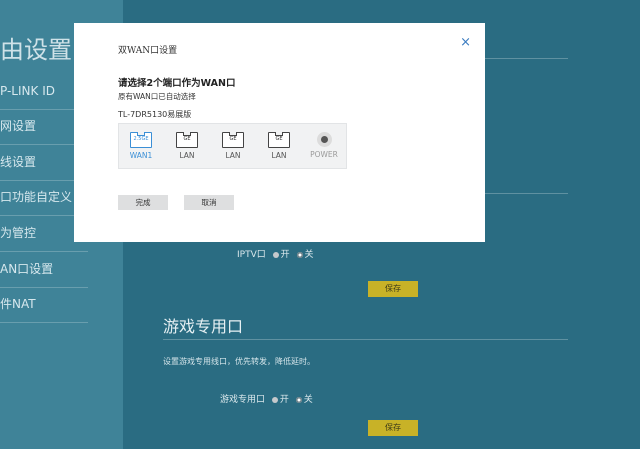  What do you see at coordinates (299, 254) in the screenshot?
I see `iptv-off-radio` at bounding box center [299, 254].